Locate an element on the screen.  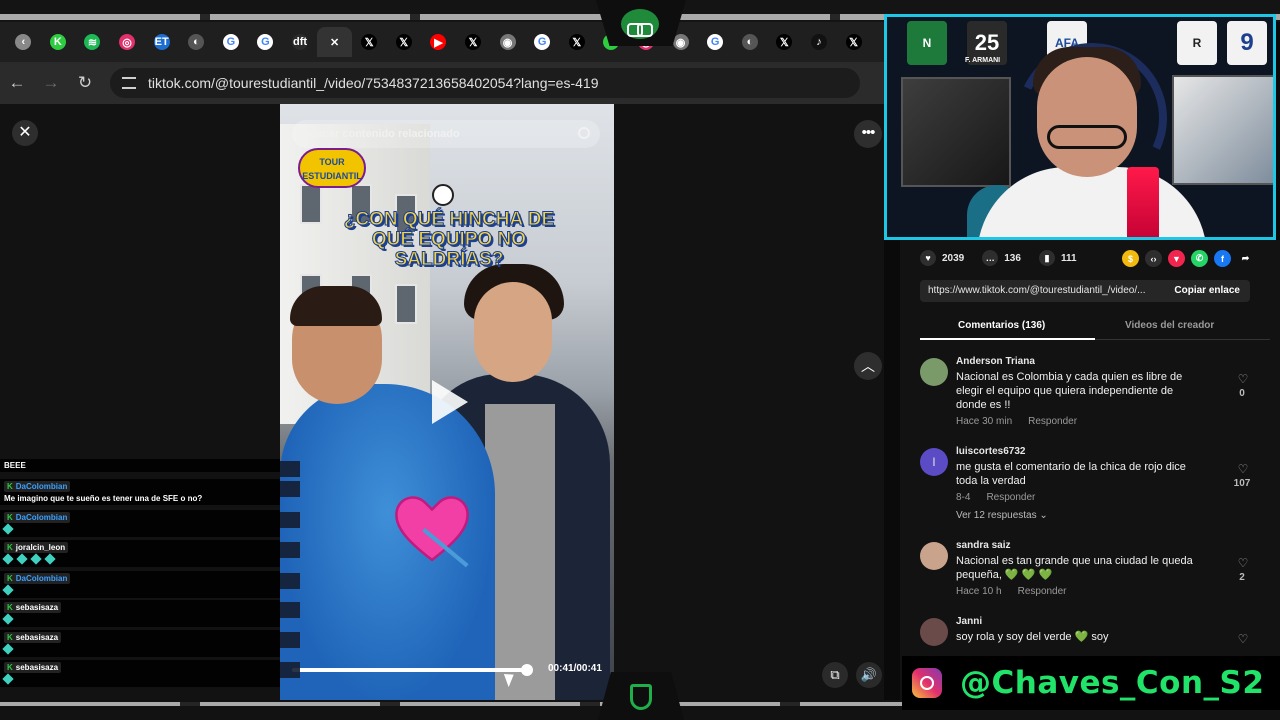
avatar: l is located at coordinates (934, 462).